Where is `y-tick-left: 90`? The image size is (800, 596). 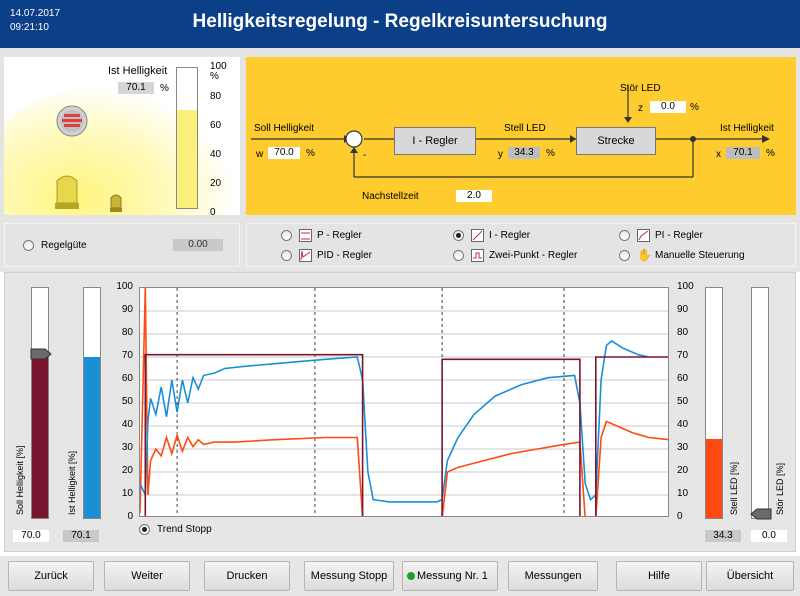
y-tick-left: 90 is located at coordinates (127, 309).